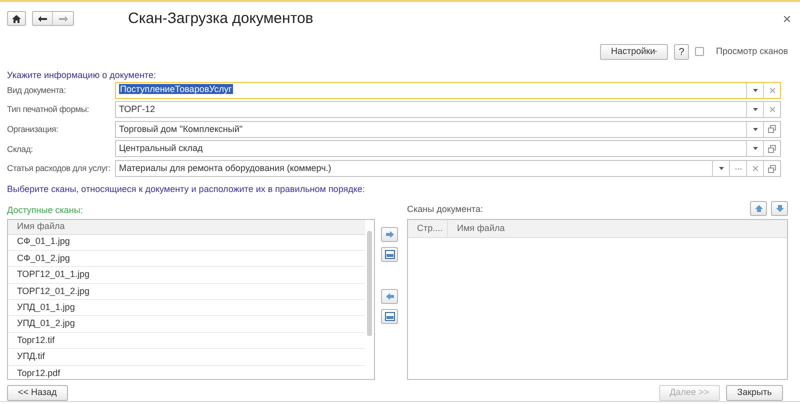 The height and width of the screenshot is (404, 800). I want to click on settings-button: Настройки, so click(634, 52).